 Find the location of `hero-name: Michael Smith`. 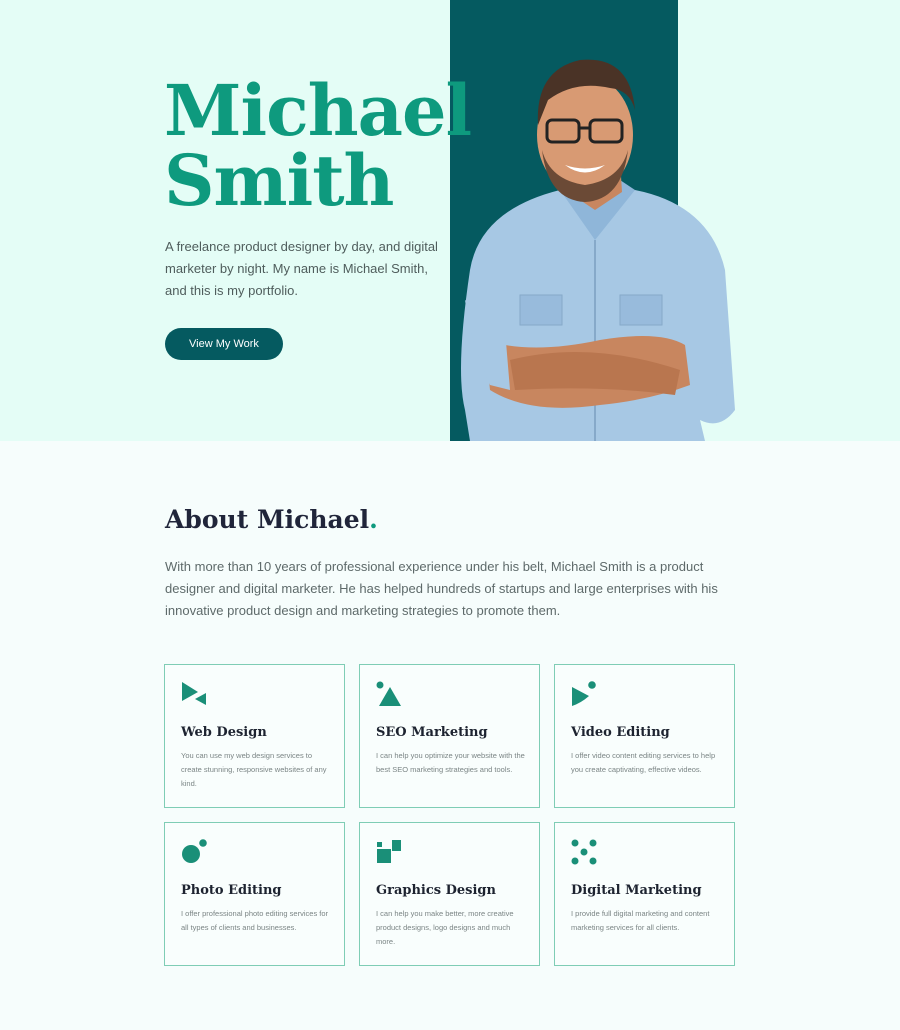

hero-name: Michael Smith is located at coordinates (318, 145).